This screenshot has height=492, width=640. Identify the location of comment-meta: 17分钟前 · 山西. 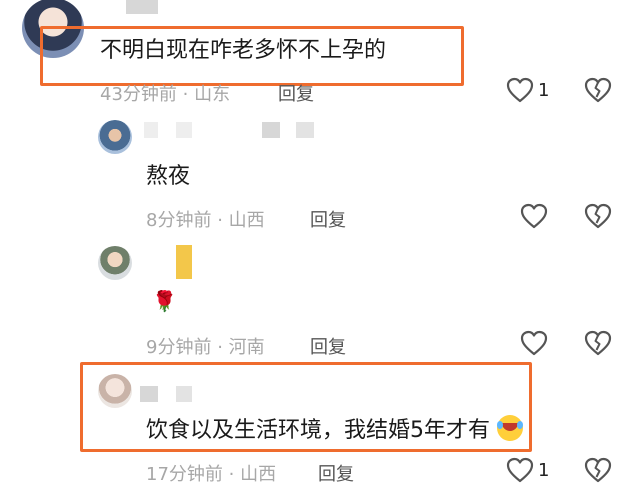
(211, 473).